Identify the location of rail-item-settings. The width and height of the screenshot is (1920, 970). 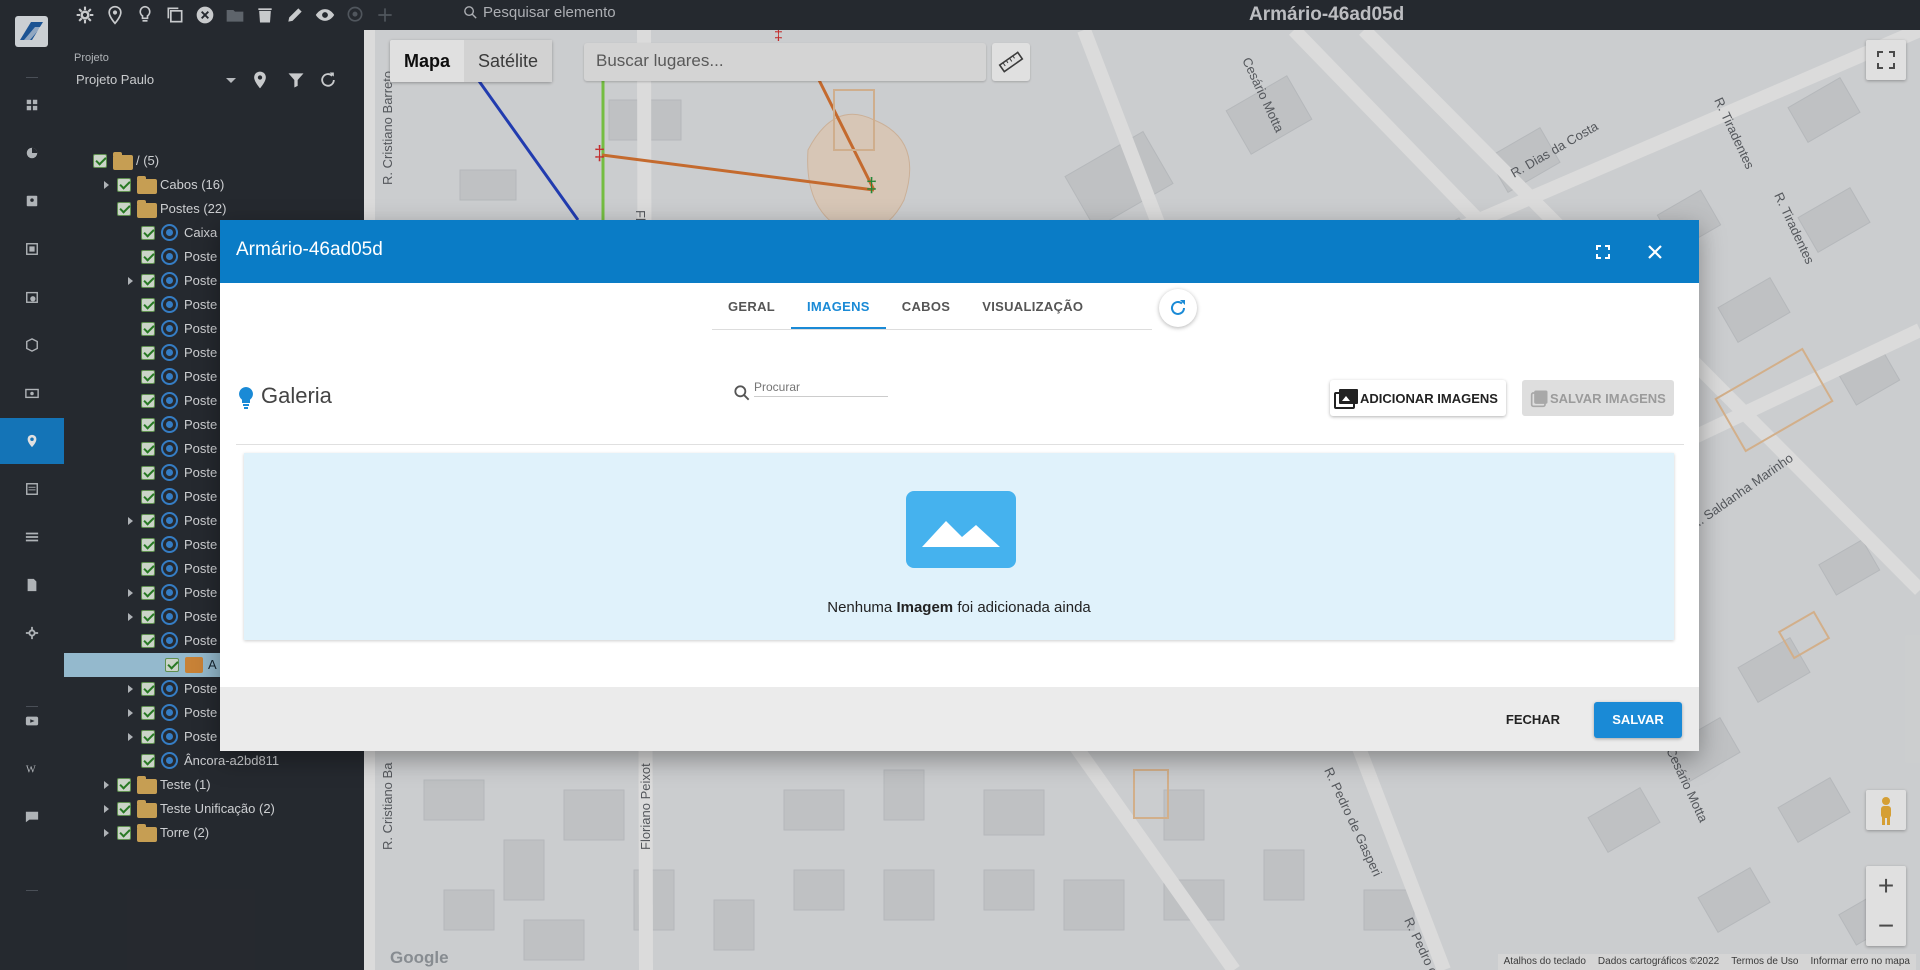
(32, 633).